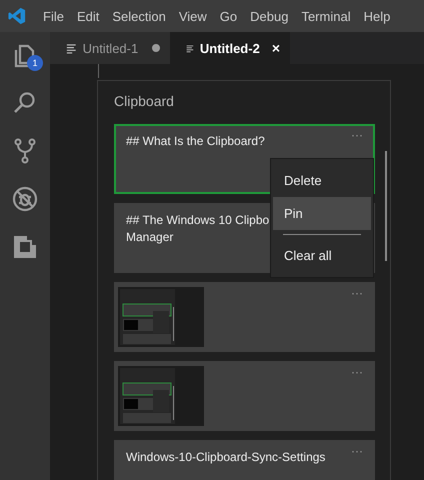 The width and height of the screenshot is (424, 480). What do you see at coordinates (269, 16) in the screenshot?
I see `menu-item: Debug` at bounding box center [269, 16].